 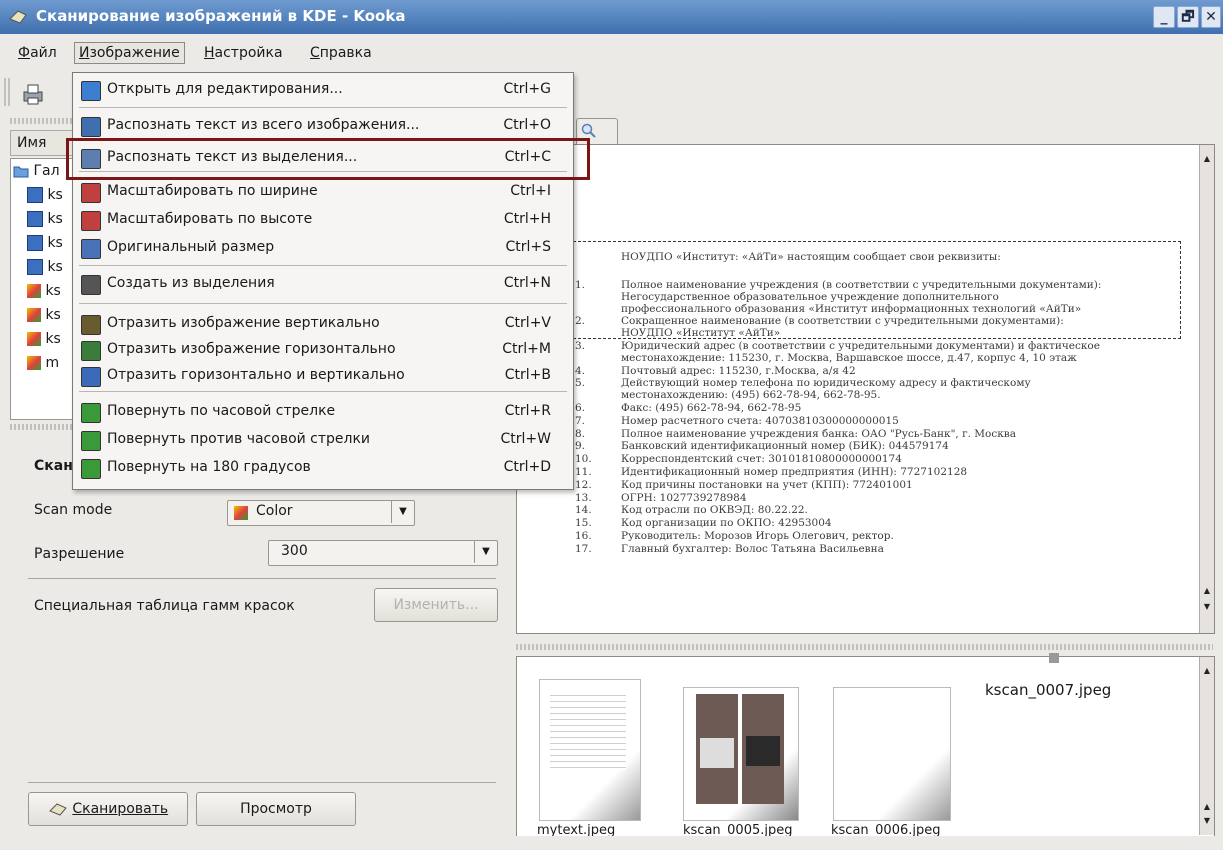 What do you see at coordinates (527, 125) in the screenshot?
I see `menu-item-shortcut: Ctrl+O` at bounding box center [527, 125].